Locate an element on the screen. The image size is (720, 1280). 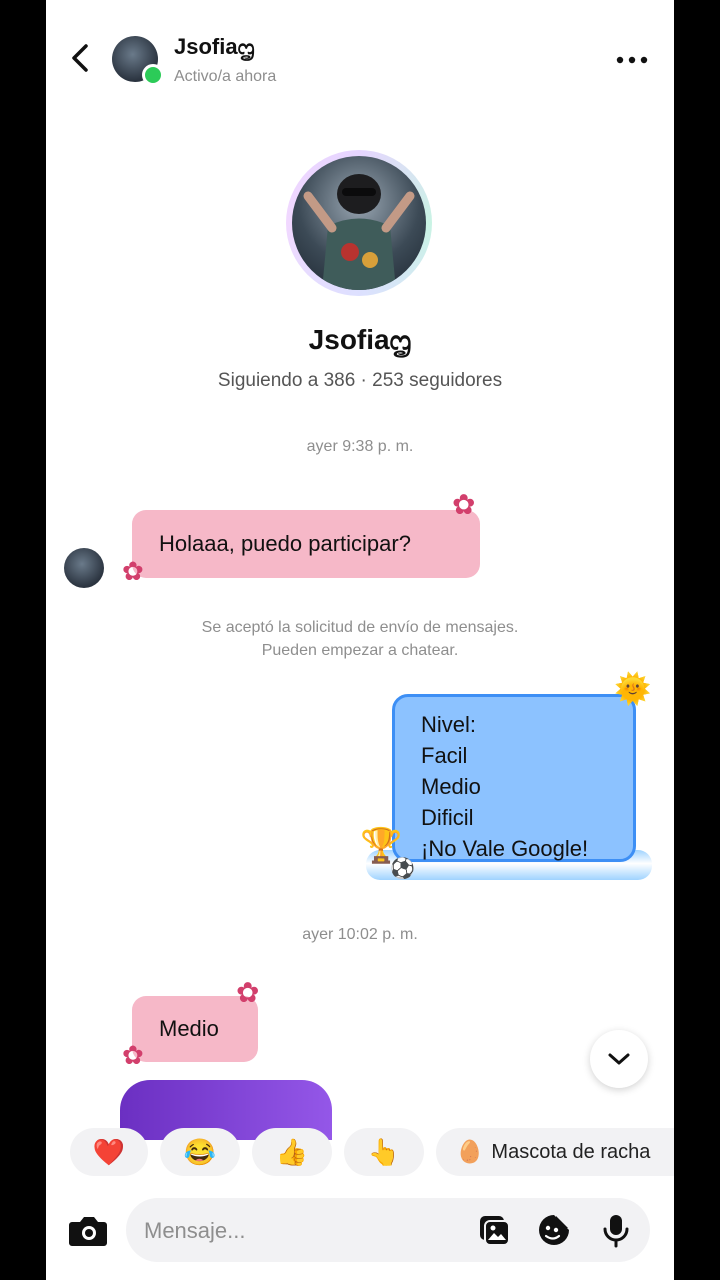
egg-icon: 🥚 is located at coordinates (470, 1151).